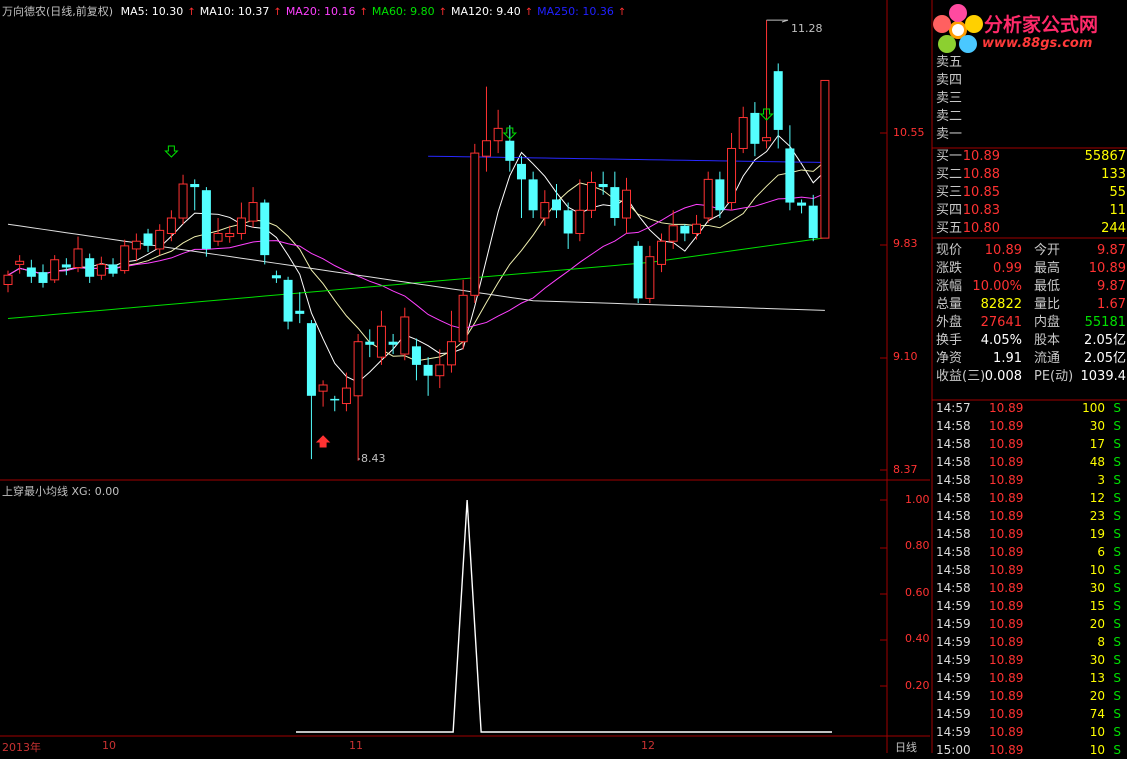 The height and width of the screenshot is (759, 1127). Describe the element at coordinates (152, 11) in the screenshot. I see `ma-legend-item: MA5: 10.30` at that location.